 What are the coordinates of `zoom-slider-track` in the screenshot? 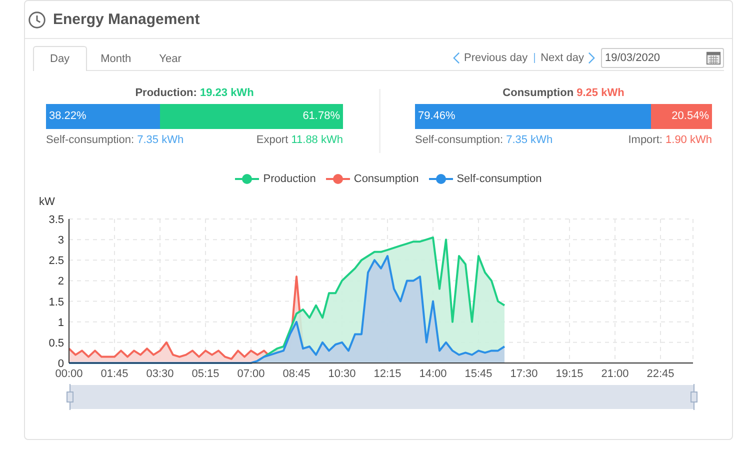 It's located at (382, 397).